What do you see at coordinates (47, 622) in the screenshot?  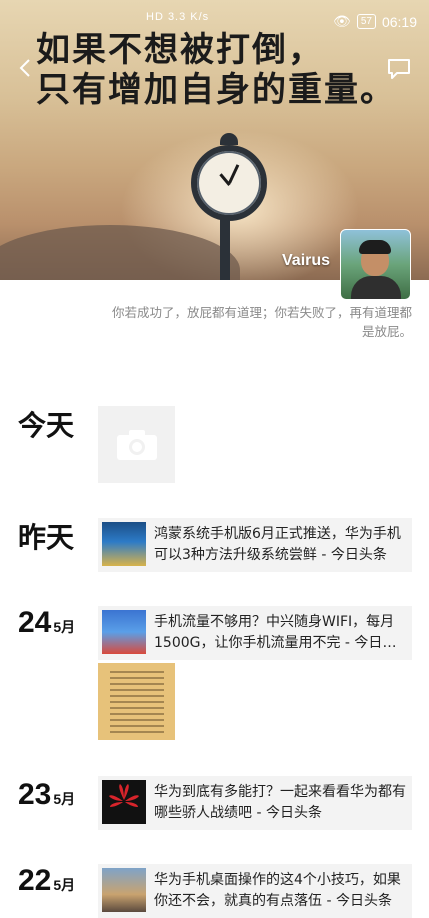 I see `date-label: 24 5月` at bounding box center [47, 622].